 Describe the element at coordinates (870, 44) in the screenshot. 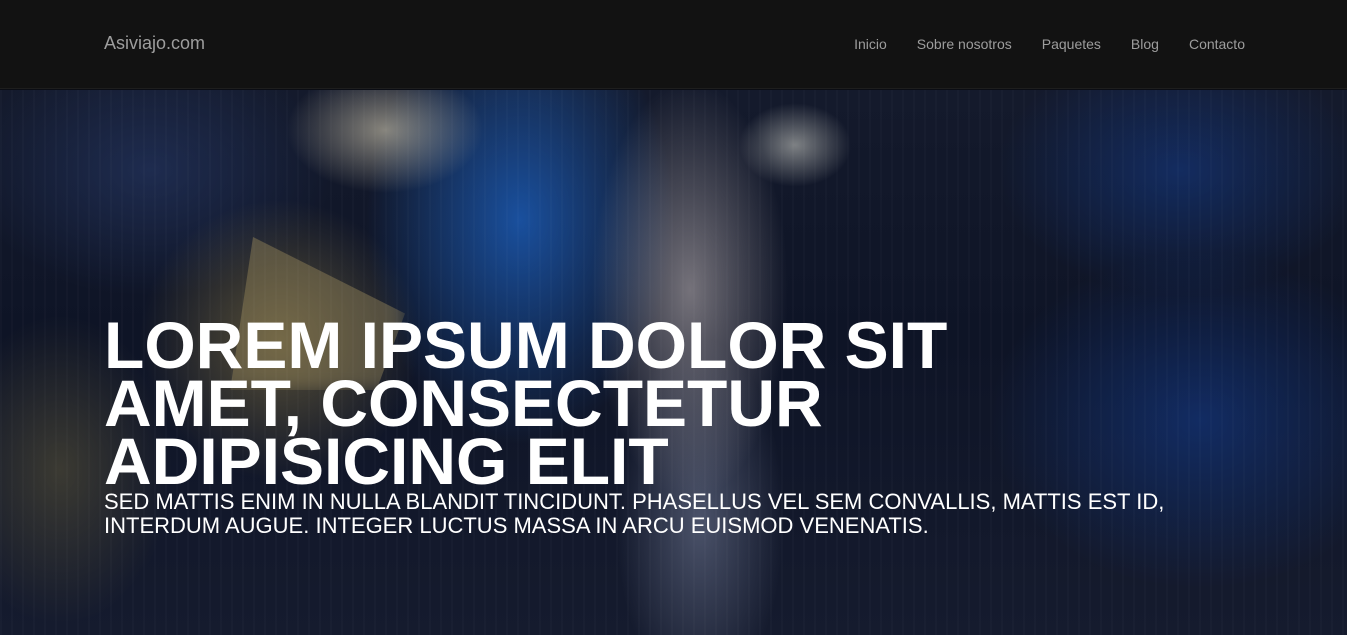

I see `nav-link-inicio: Inicio` at that location.